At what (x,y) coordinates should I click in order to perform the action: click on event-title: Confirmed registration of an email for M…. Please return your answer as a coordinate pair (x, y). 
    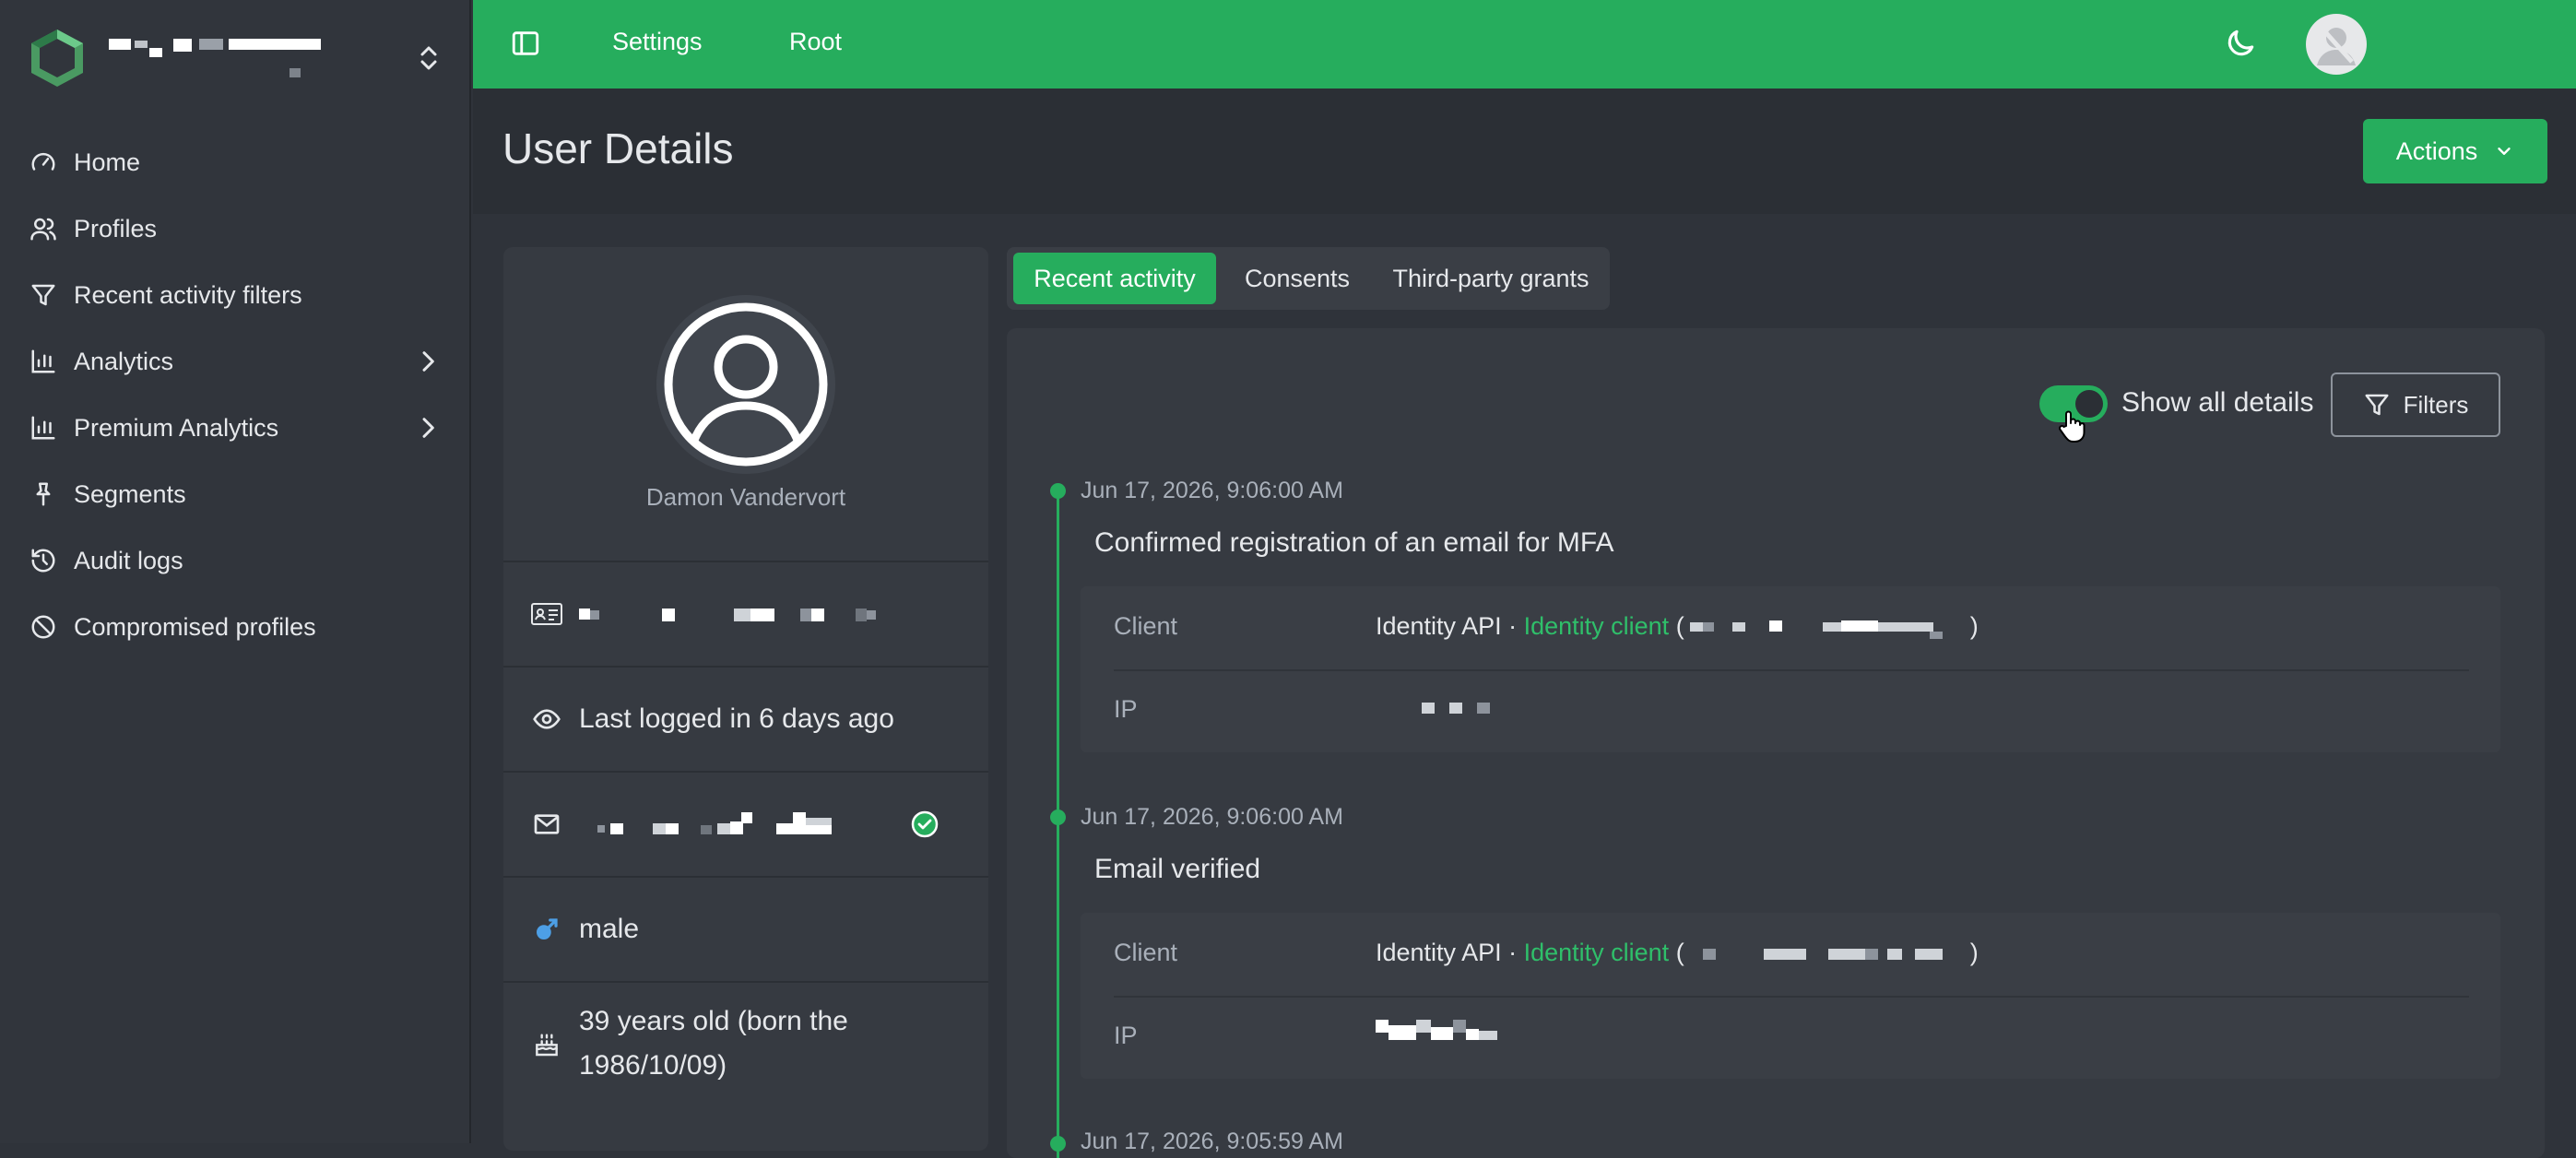
    Looking at the image, I should click on (1354, 542).